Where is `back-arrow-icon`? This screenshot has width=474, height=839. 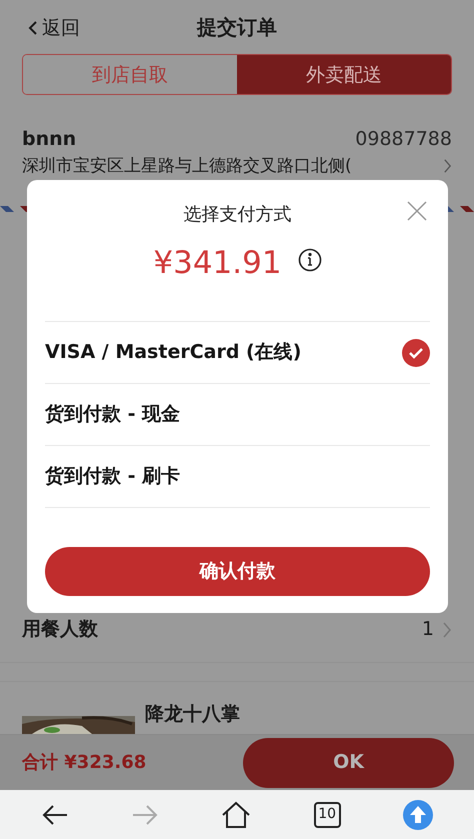 back-arrow-icon is located at coordinates (55, 815).